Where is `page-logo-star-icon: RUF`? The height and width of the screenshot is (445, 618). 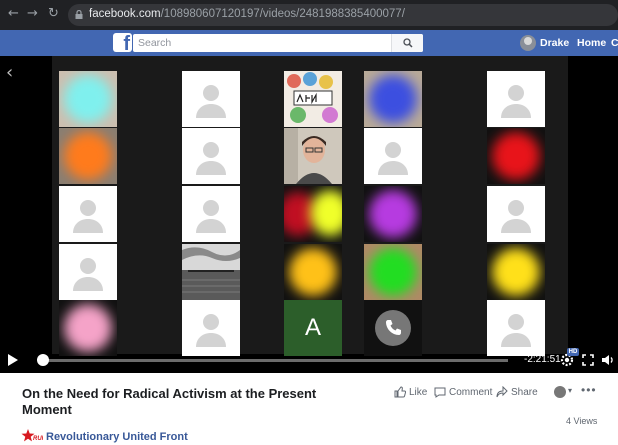
page-logo-star-icon: RUF is located at coordinates (32, 436).